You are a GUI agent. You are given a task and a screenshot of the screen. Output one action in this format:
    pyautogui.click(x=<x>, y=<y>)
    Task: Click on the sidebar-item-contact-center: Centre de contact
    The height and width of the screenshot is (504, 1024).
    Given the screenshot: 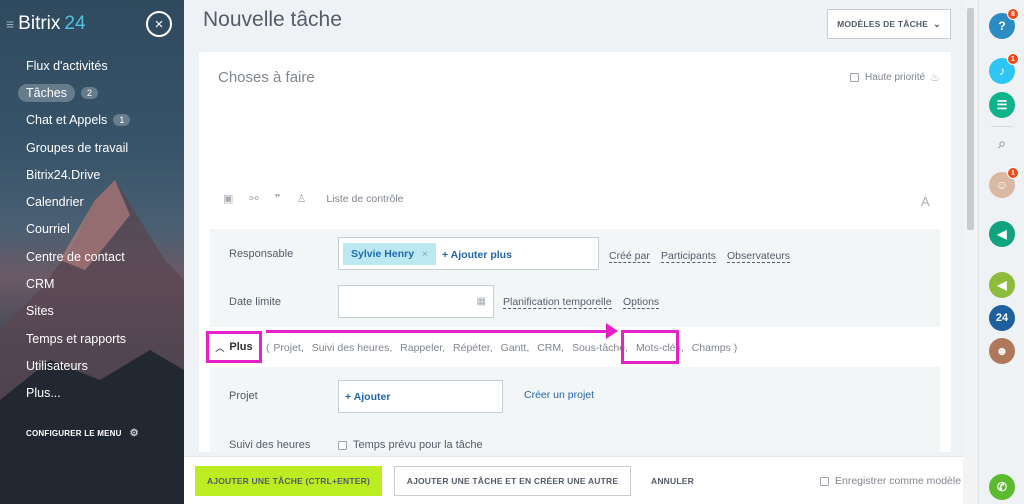 What is the action you would take?
    pyautogui.click(x=92, y=256)
    